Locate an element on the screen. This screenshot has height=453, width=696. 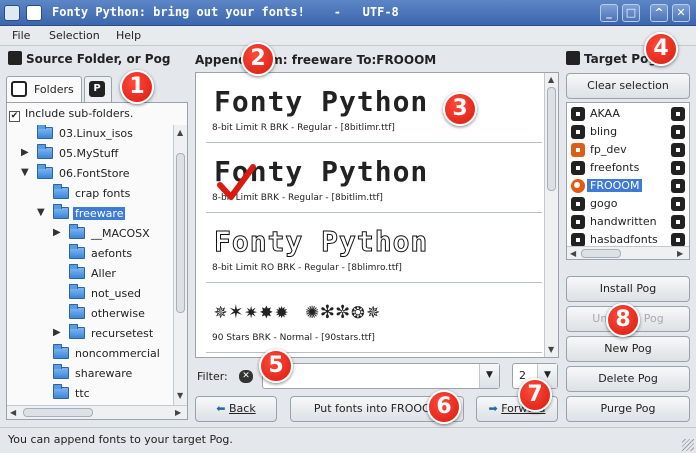
up-arrow-icon is located at coordinates (15, 58).